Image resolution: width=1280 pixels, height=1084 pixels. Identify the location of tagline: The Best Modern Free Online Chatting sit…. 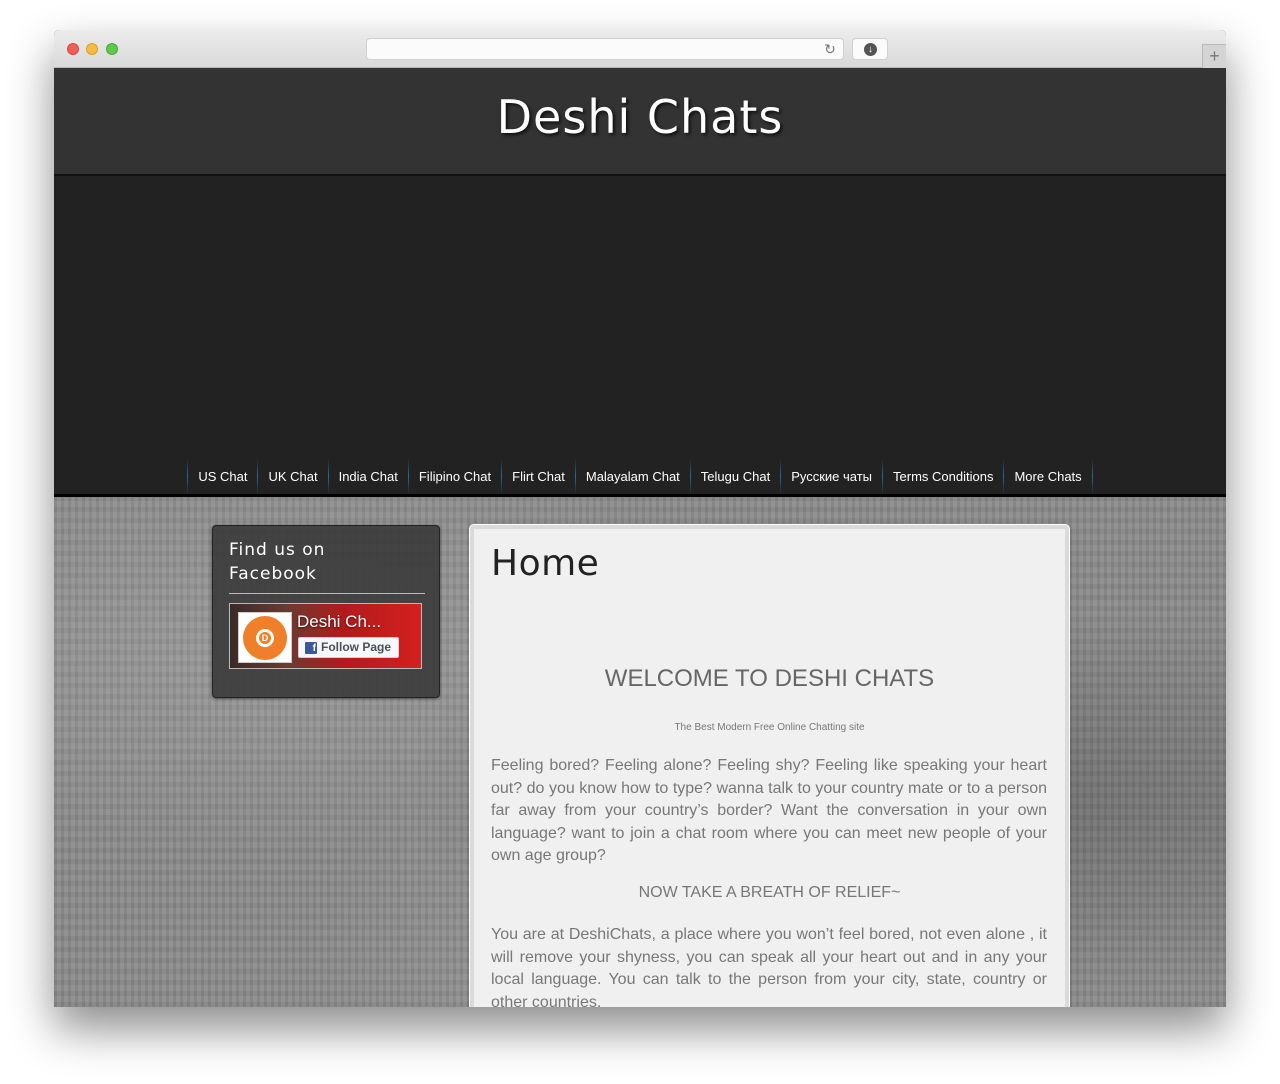
(769, 727).